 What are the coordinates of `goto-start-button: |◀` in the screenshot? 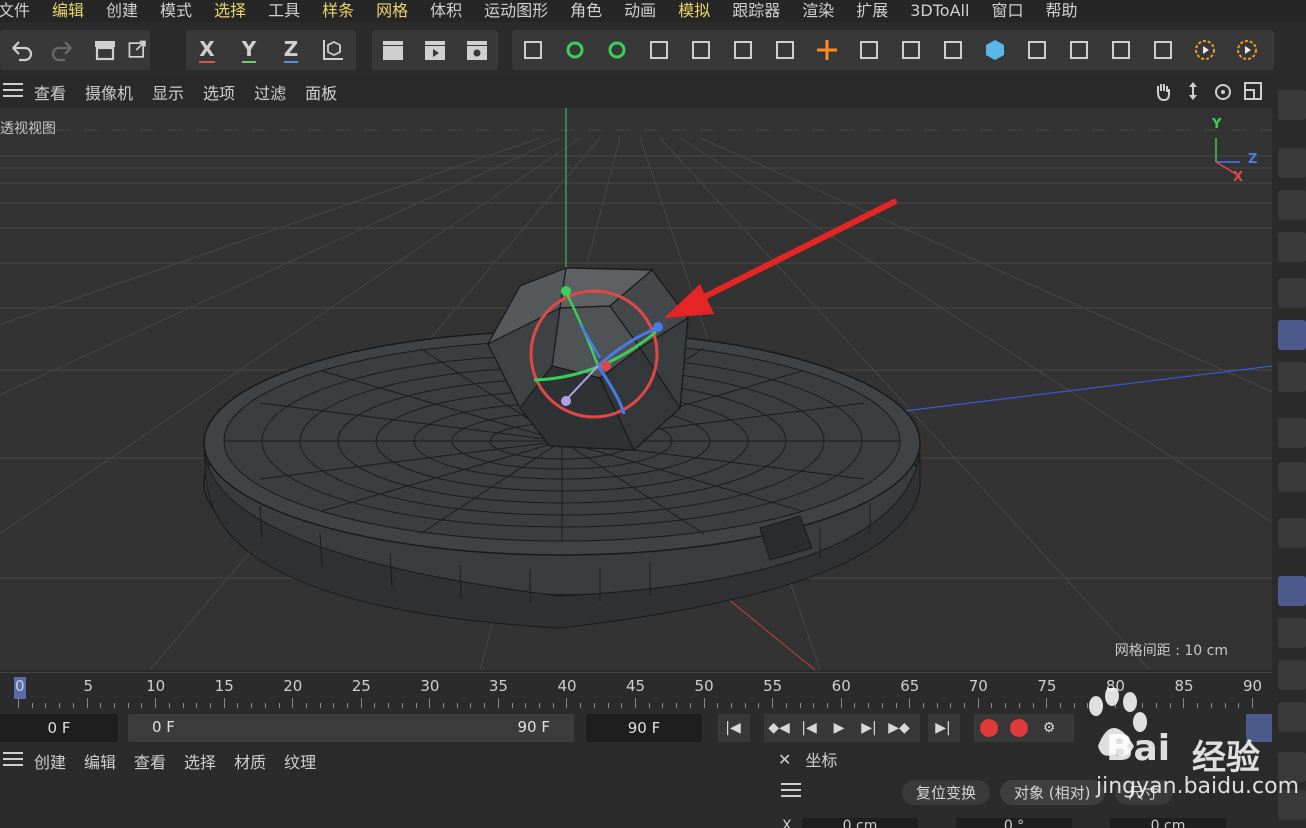 It's located at (734, 728).